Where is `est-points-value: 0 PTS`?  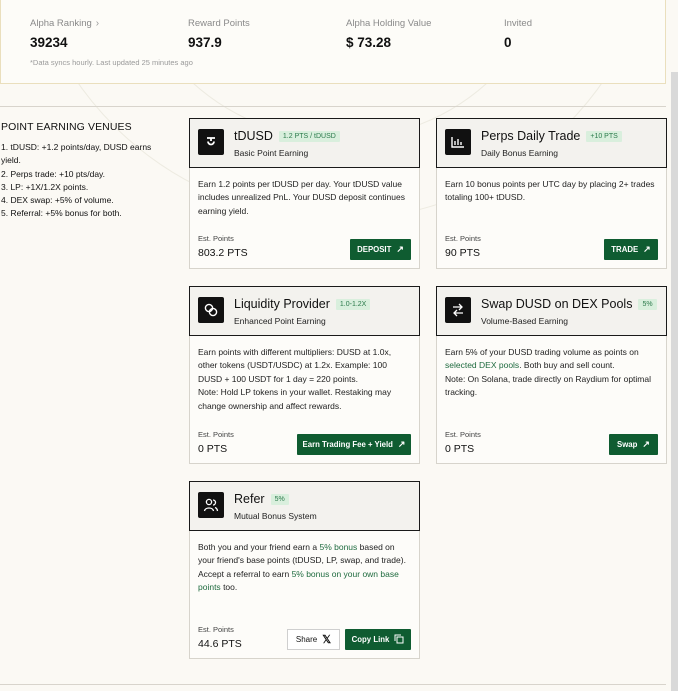
est-points-value: 0 PTS is located at coordinates (213, 449).